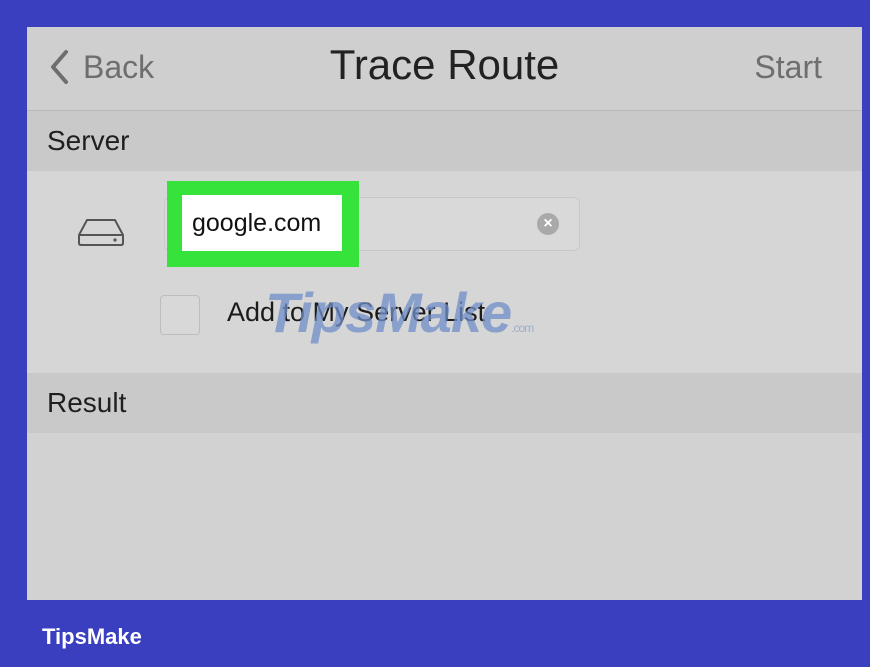 The width and height of the screenshot is (870, 667). I want to click on server-section-header: Server, so click(444, 141).